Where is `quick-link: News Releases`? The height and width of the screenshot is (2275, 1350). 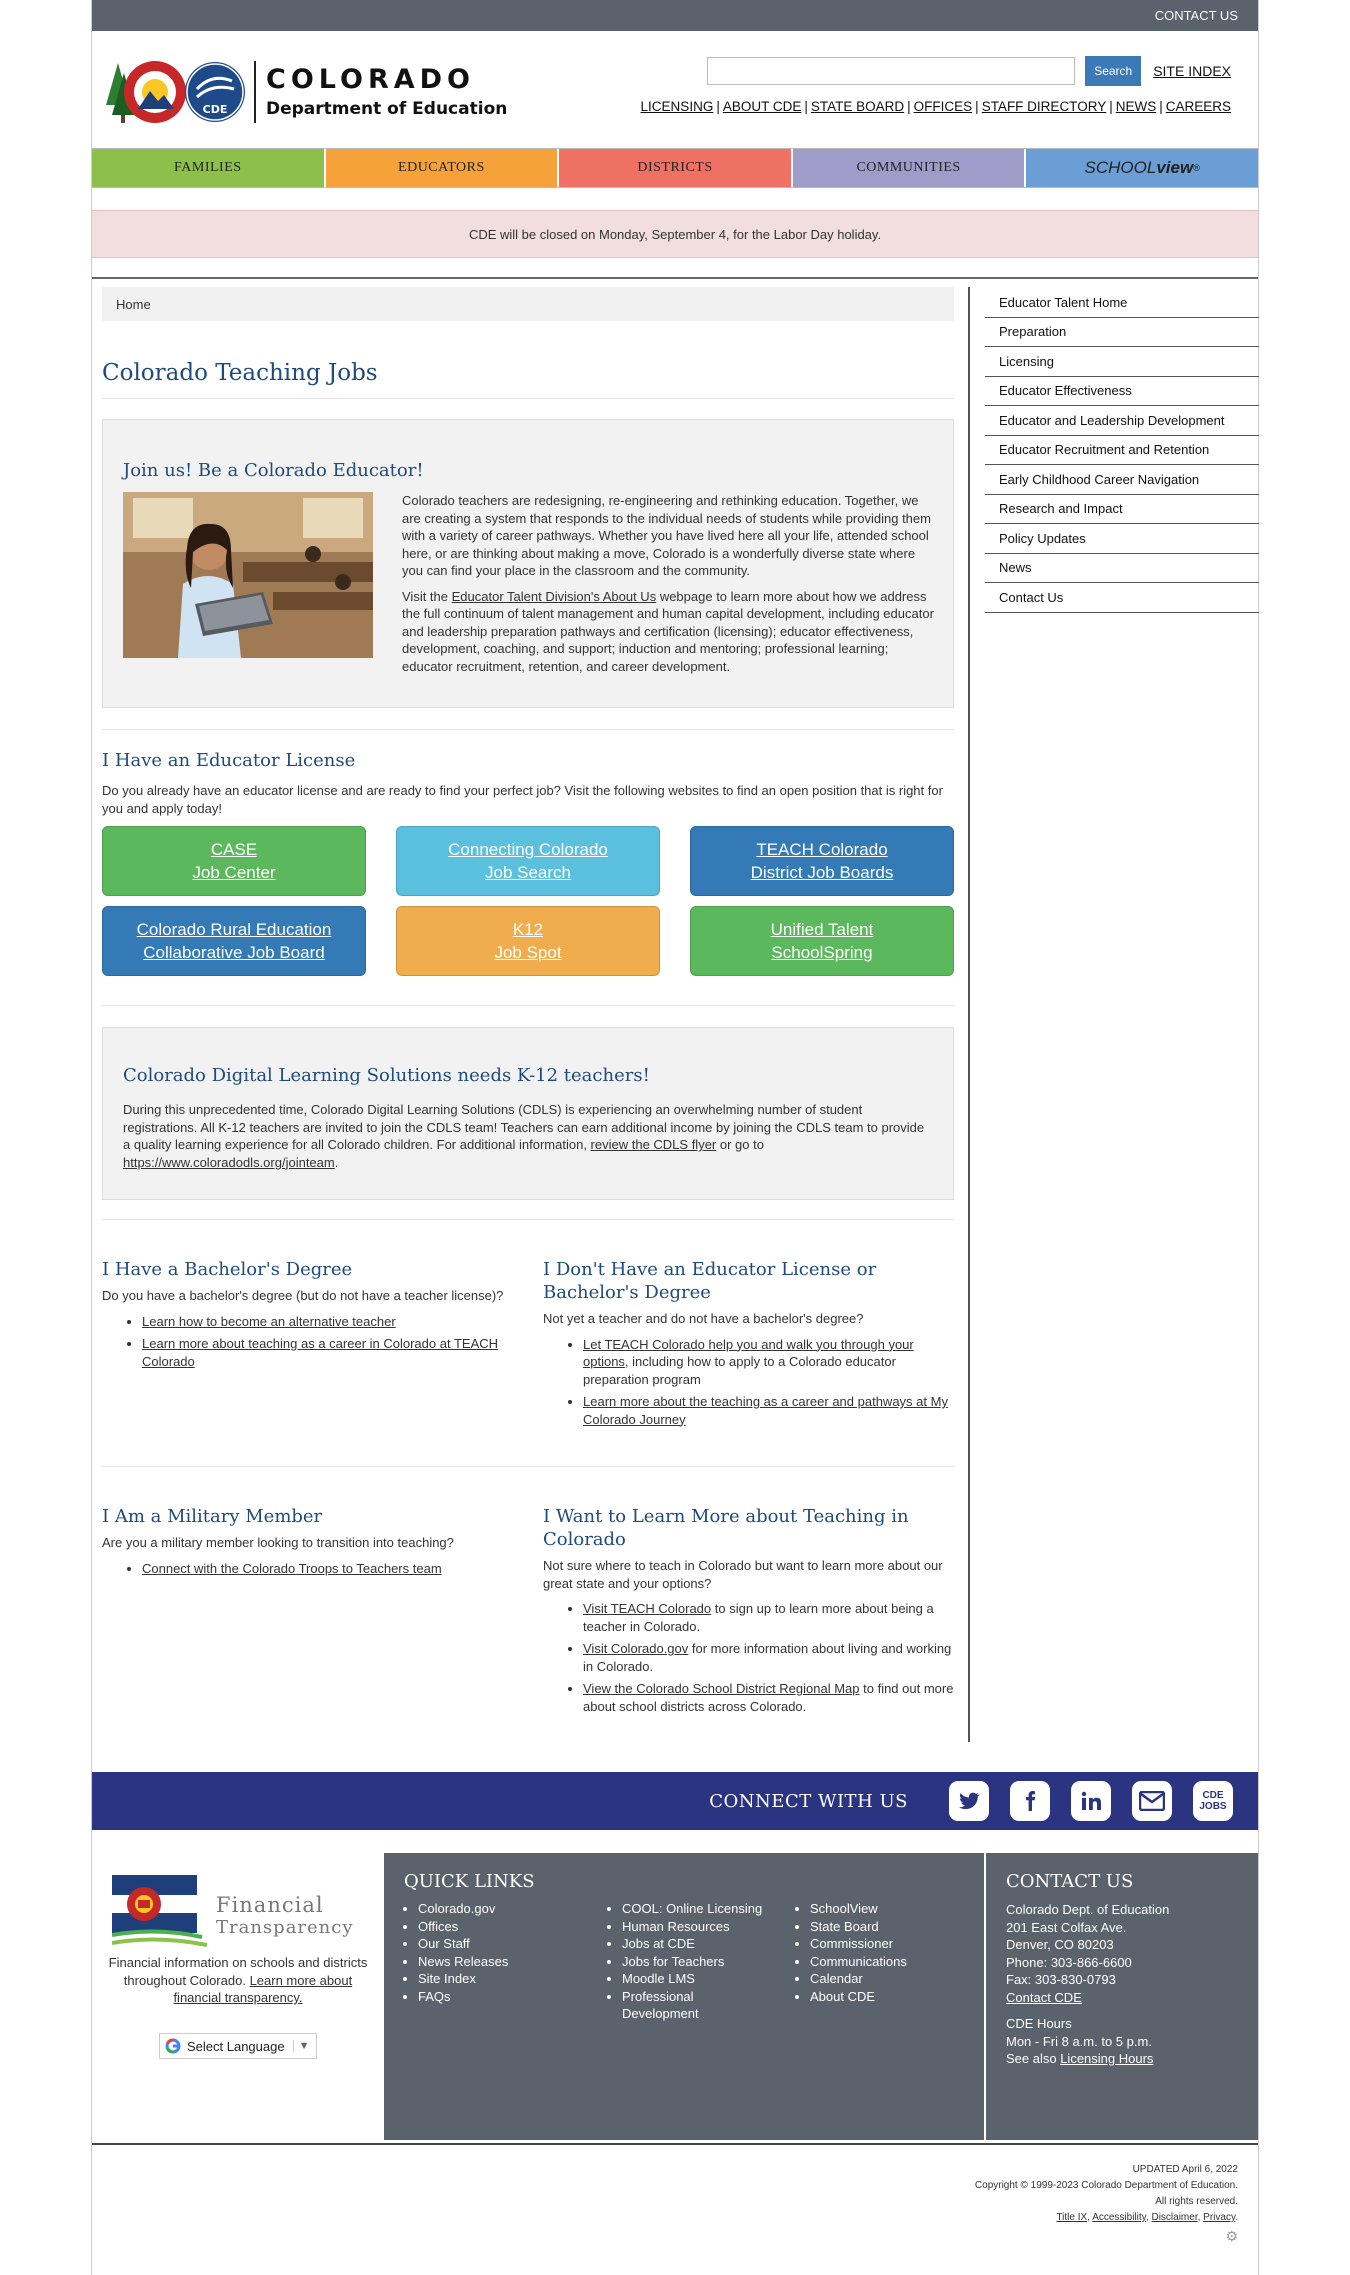
quick-link: News Releases is located at coordinates (501, 1962).